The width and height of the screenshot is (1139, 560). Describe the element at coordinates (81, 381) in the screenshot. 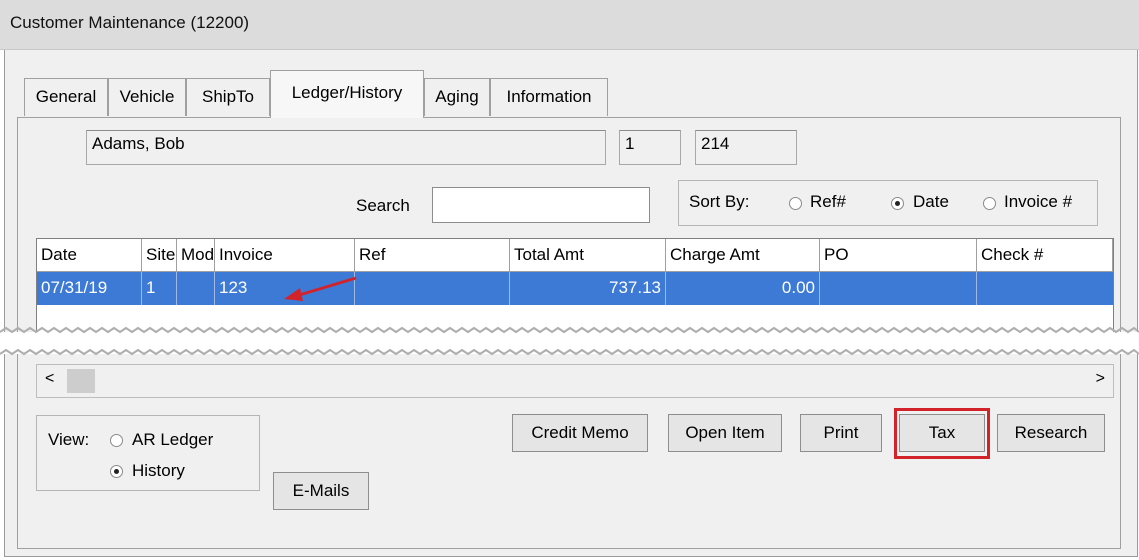

I see `scrollbar-thumb` at that location.